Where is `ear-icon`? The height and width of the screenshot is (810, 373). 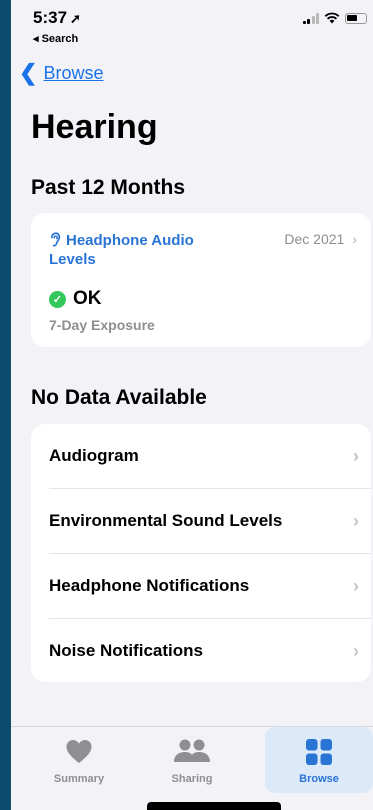
ear-icon is located at coordinates (56, 239).